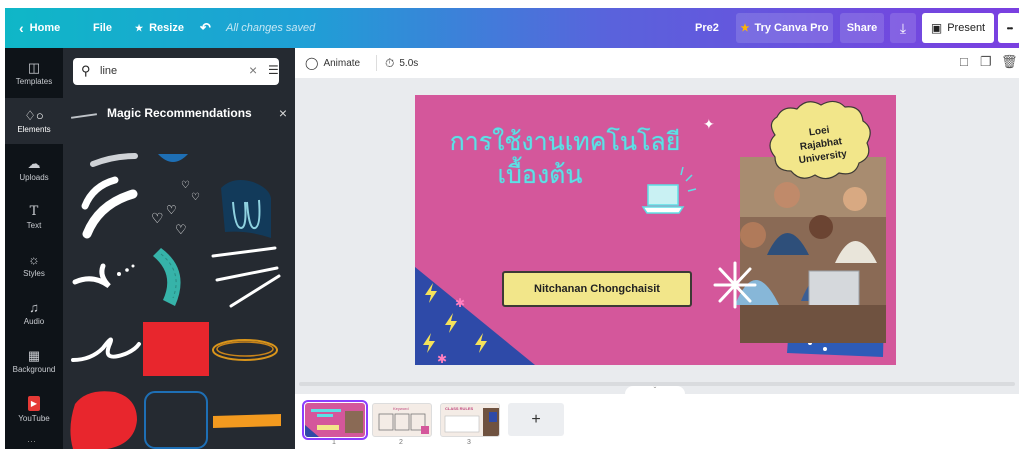 This screenshot has height=449, width=1019. What do you see at coordinates (167, 277) in the screenshot?
I see `teal-arc-element` at bounding box center [167, 277].